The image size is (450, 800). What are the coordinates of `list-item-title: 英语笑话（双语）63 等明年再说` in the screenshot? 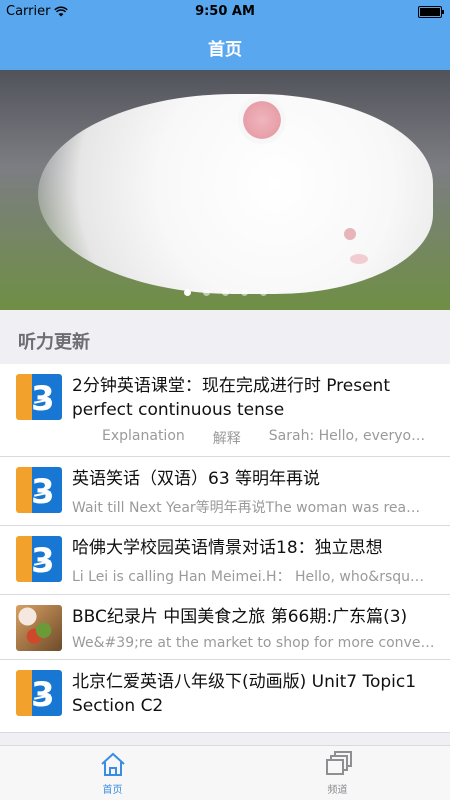 It's located at (196, 479).